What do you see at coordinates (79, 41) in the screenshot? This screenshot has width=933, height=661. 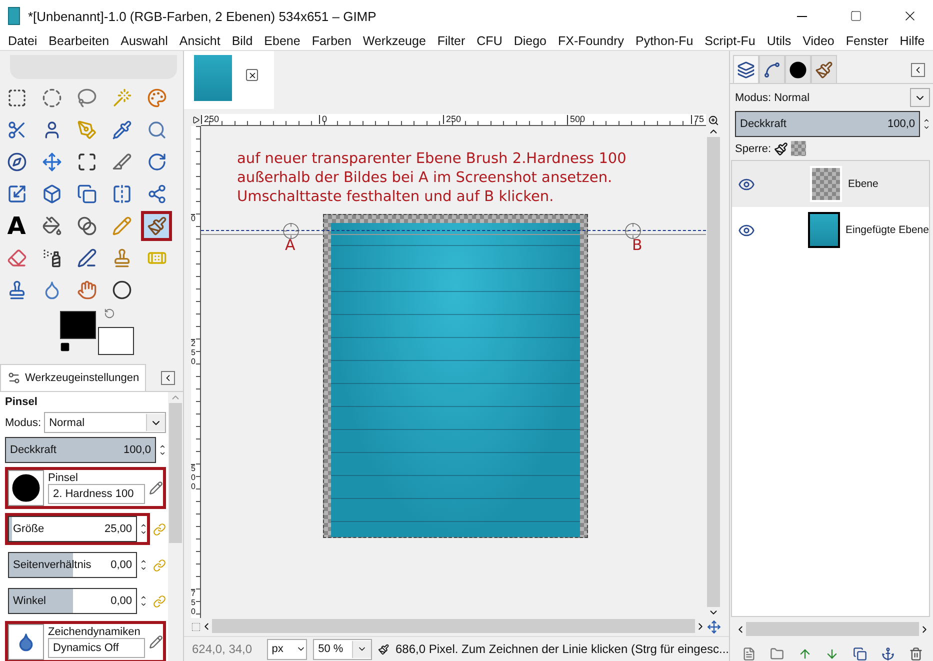 I see `menu-item: Bearbeiten` at bounding box center [79, 41].